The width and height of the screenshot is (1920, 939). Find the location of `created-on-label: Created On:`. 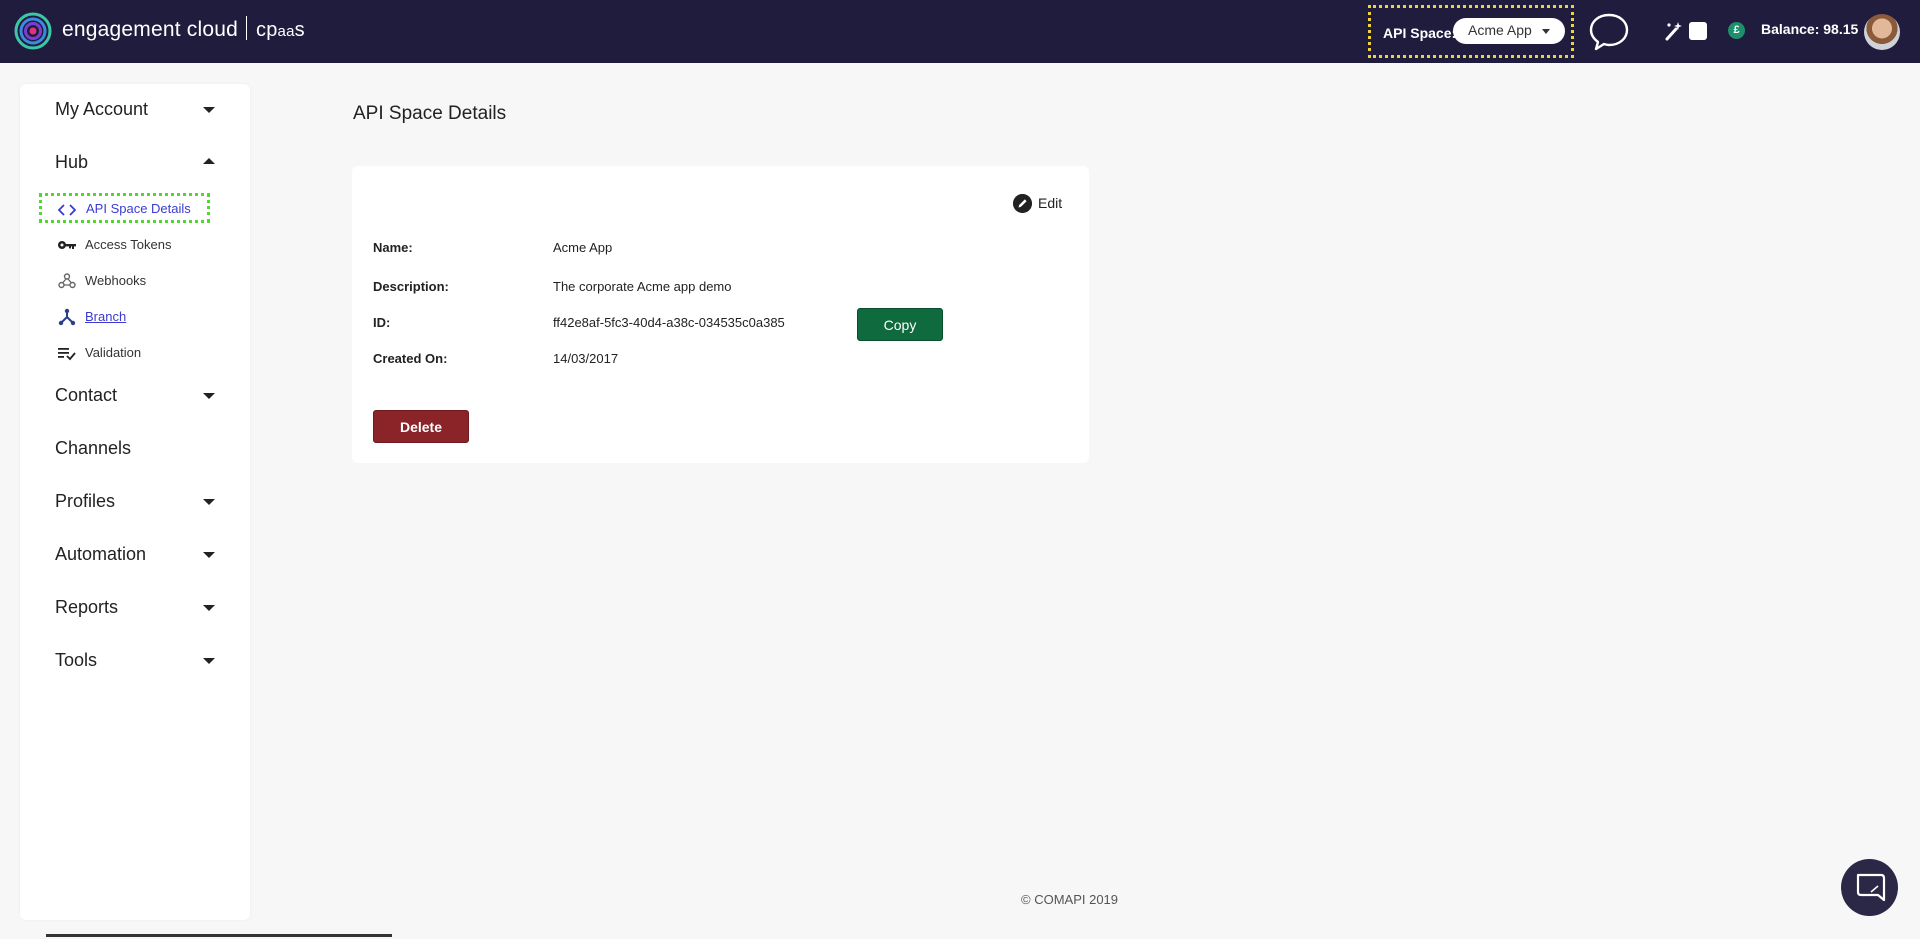

created-on-label: Created On: is located at coordinates (410, 358).